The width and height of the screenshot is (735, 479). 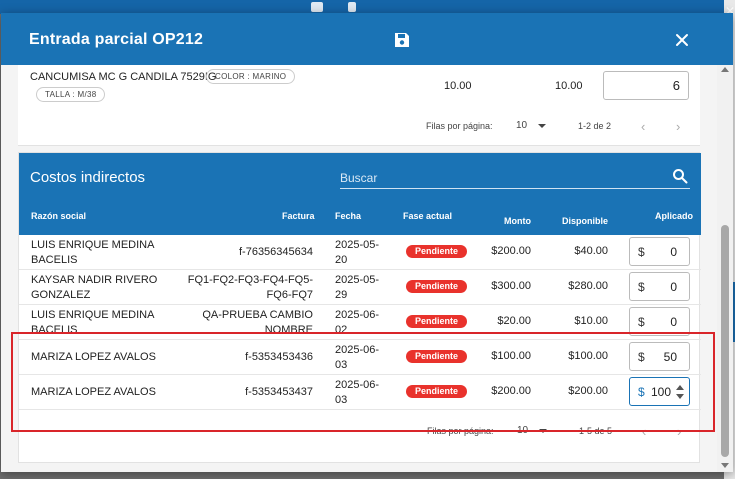 I want to click on header-factura: Factura, so click(x=298, y=216).